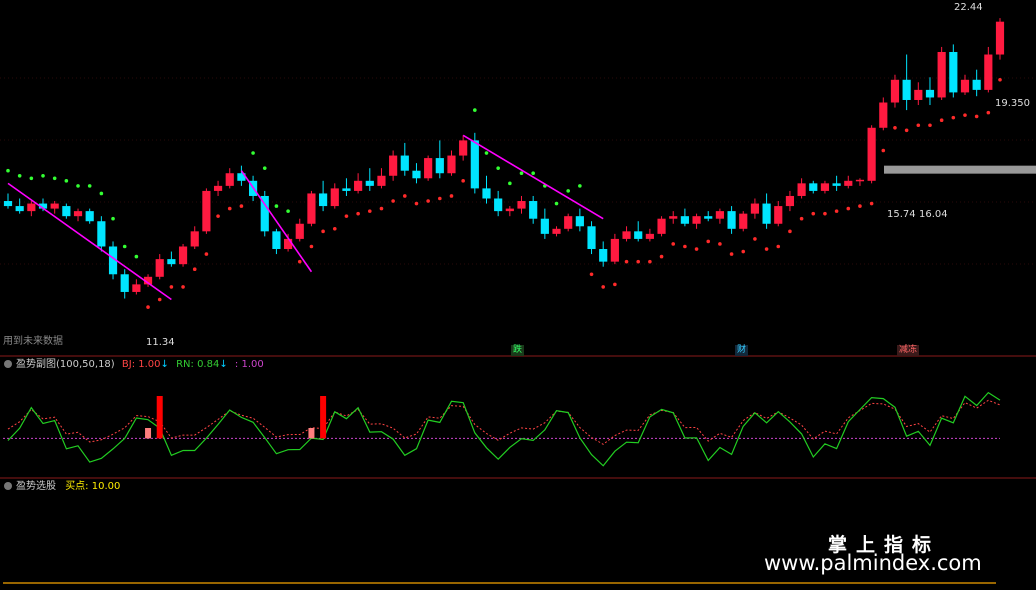 Image resolution: width=1036 pixels, height=590 pixels. Describe the element at coordinates (93, 486) in the screenshot. I see `buy-point-value: 买点: 10.00` at that location.